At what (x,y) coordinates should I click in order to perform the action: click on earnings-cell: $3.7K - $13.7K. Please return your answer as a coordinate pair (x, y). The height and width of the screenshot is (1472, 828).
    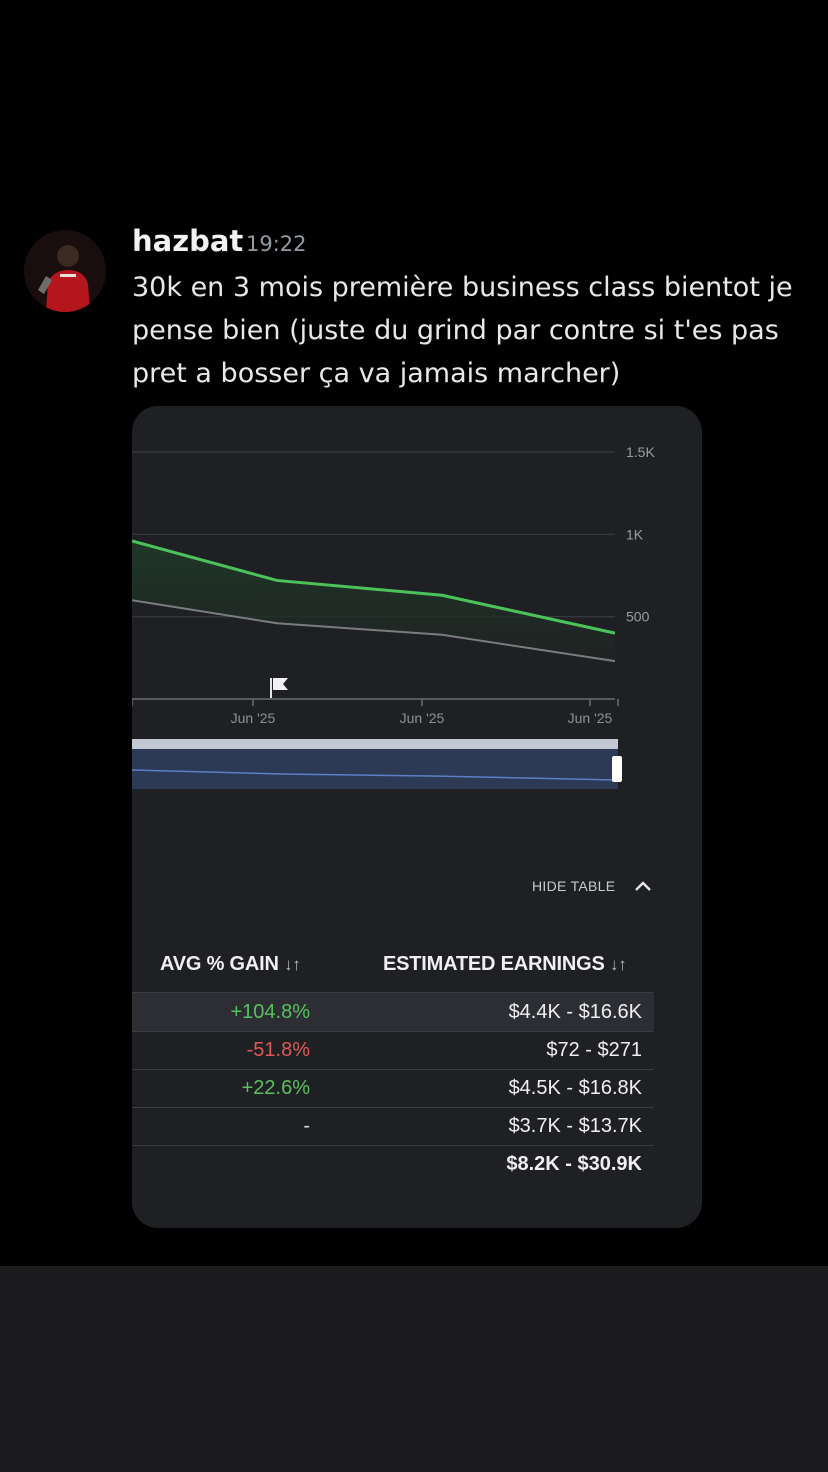
    Looking at the image, I should click on (575, 1126).